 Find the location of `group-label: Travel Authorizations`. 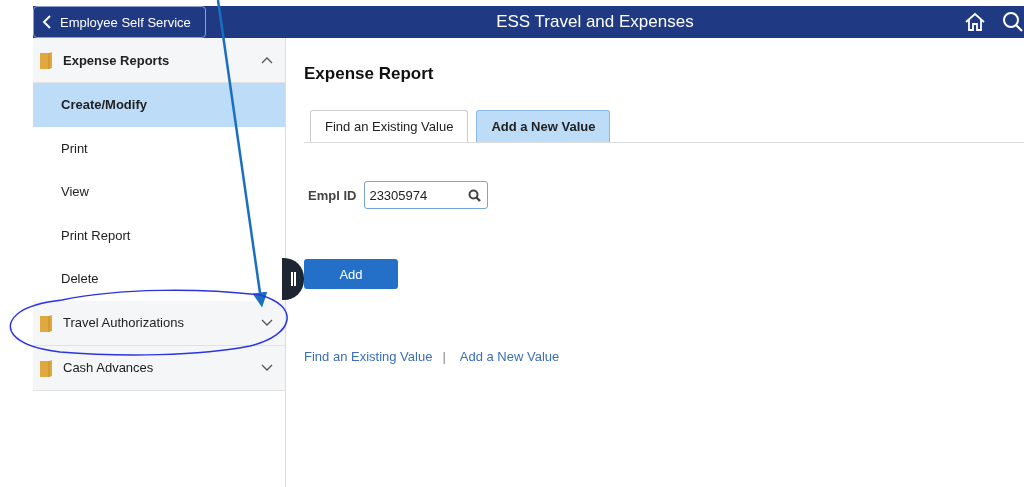

group-label: Travel Authorizations is located at coordinates (124, 322).